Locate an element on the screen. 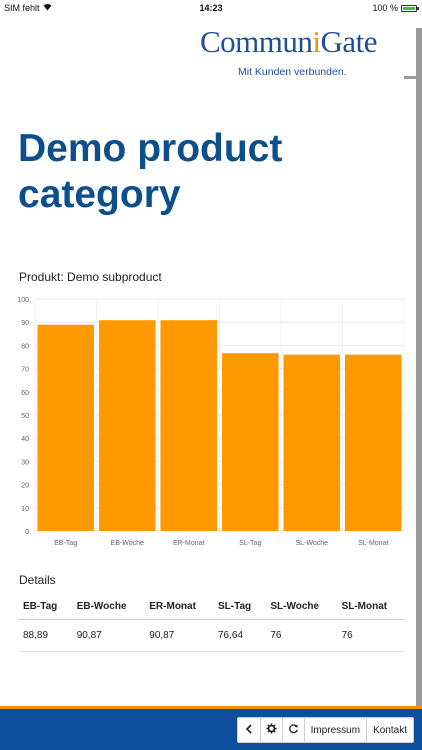 The width and height of the screenshot is (422, 750). x-tick-label: SL-Woche is located at coordinates (311, 543).